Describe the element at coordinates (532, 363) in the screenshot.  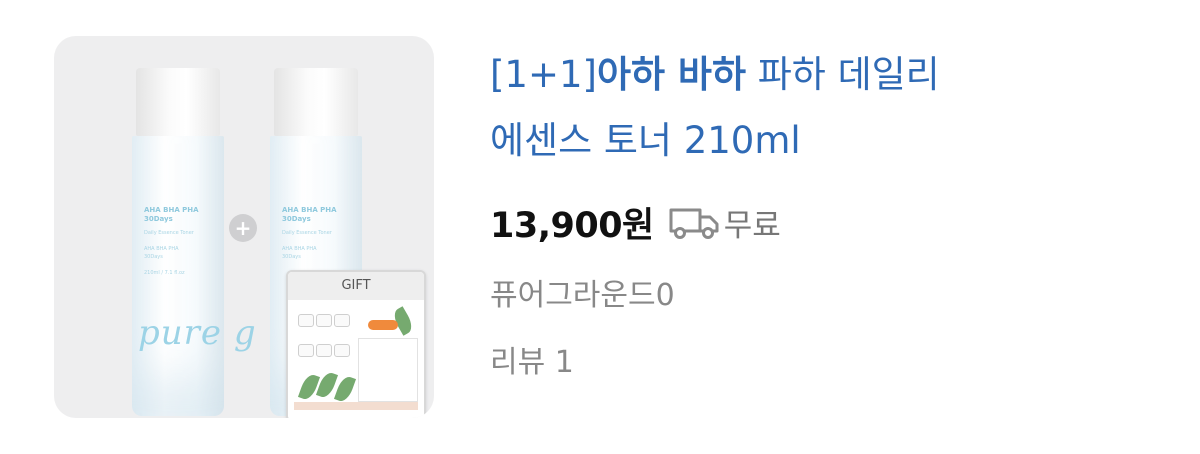
I see `review-count: 리뷰 1` at that location.